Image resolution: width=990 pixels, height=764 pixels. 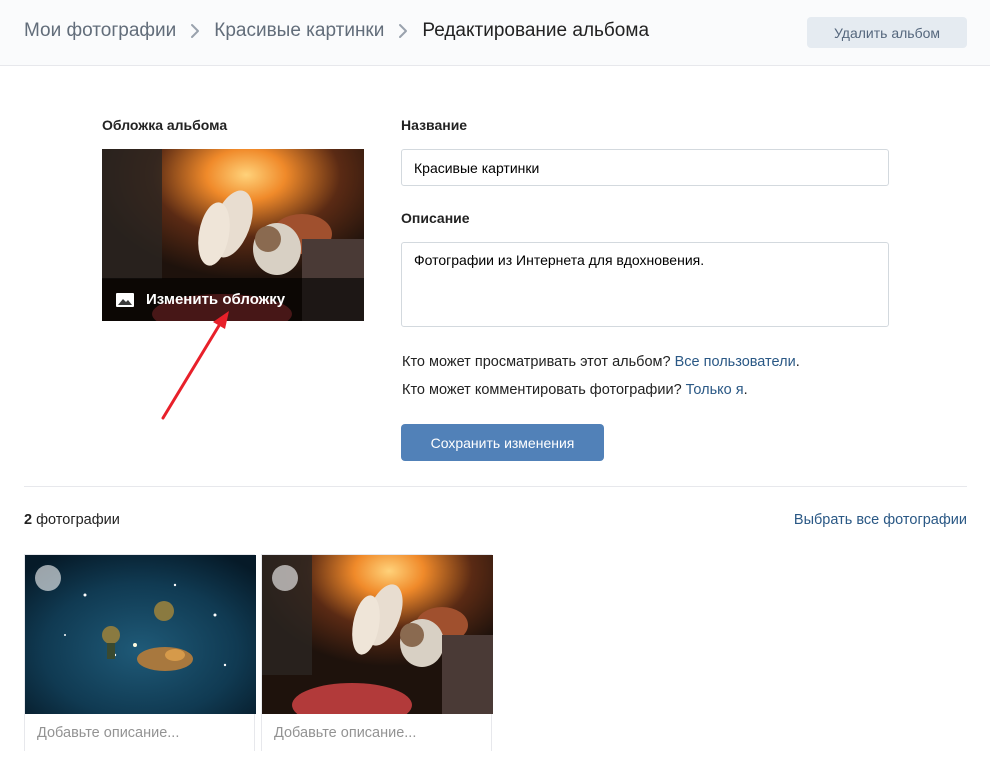 I want to click on page-title: Редактирование альбома, so click(x=536, y=30).